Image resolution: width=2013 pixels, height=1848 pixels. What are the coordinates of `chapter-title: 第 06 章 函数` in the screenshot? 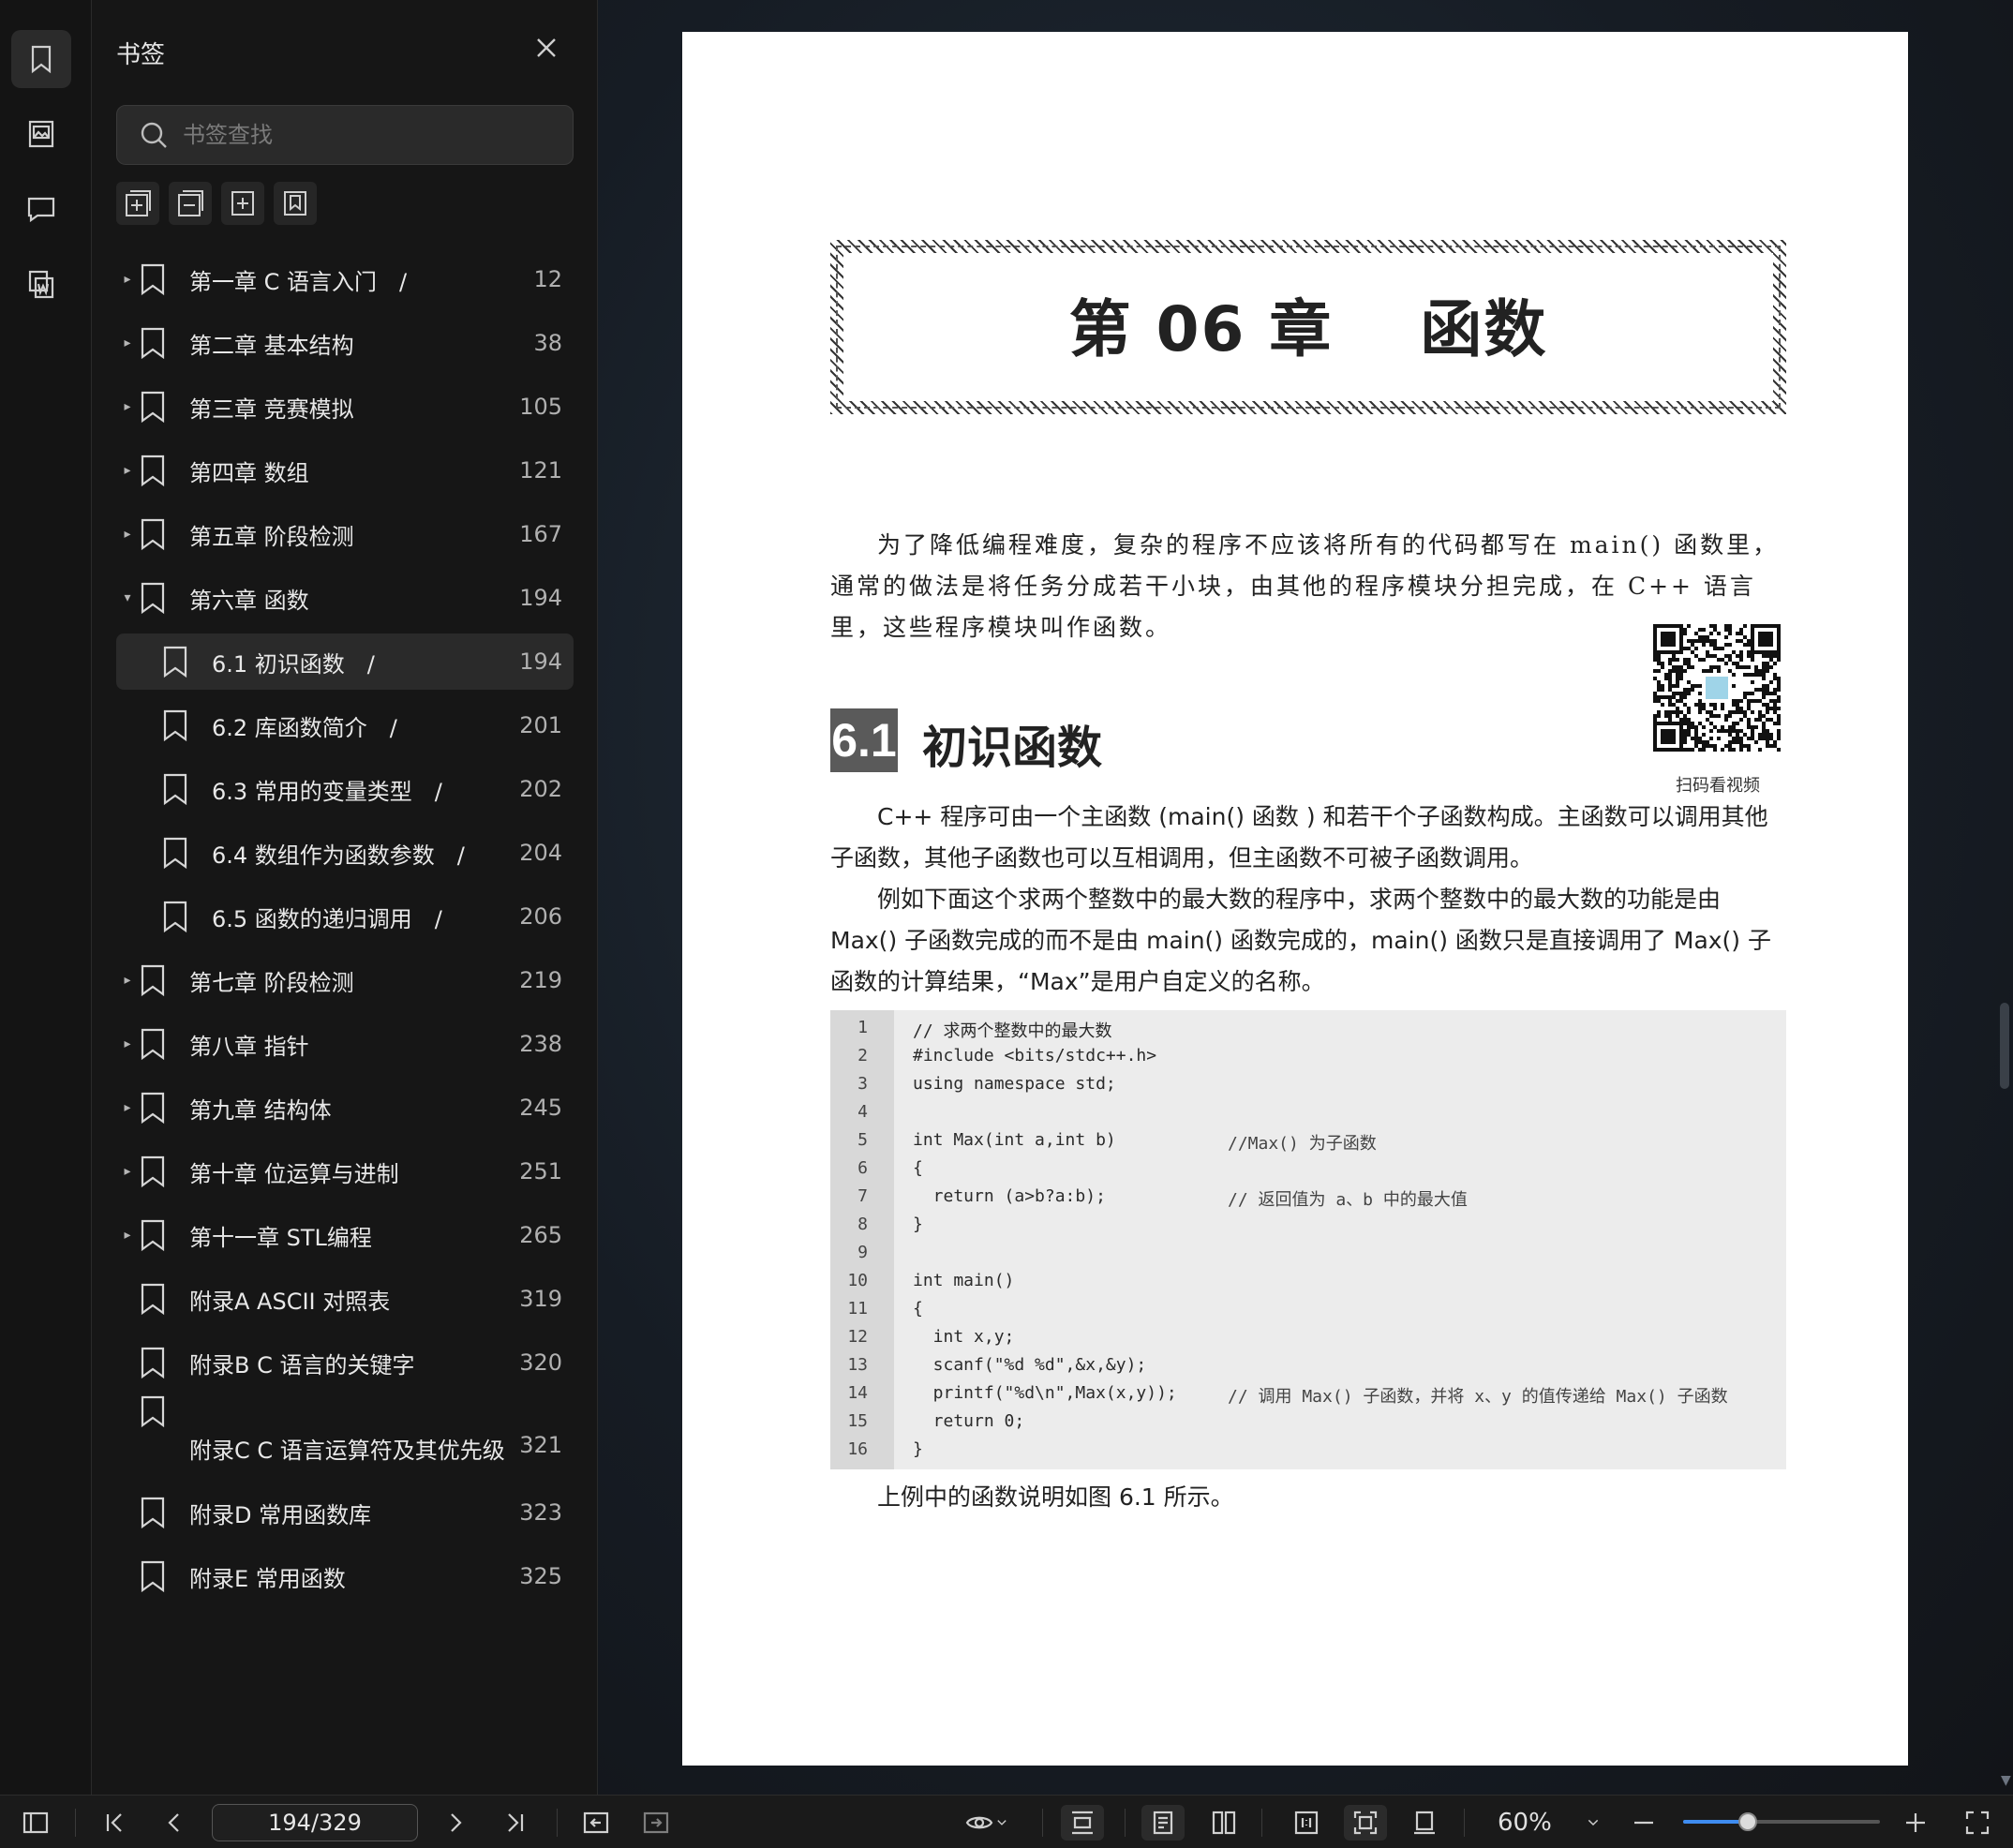 It's located at (1308, 329).